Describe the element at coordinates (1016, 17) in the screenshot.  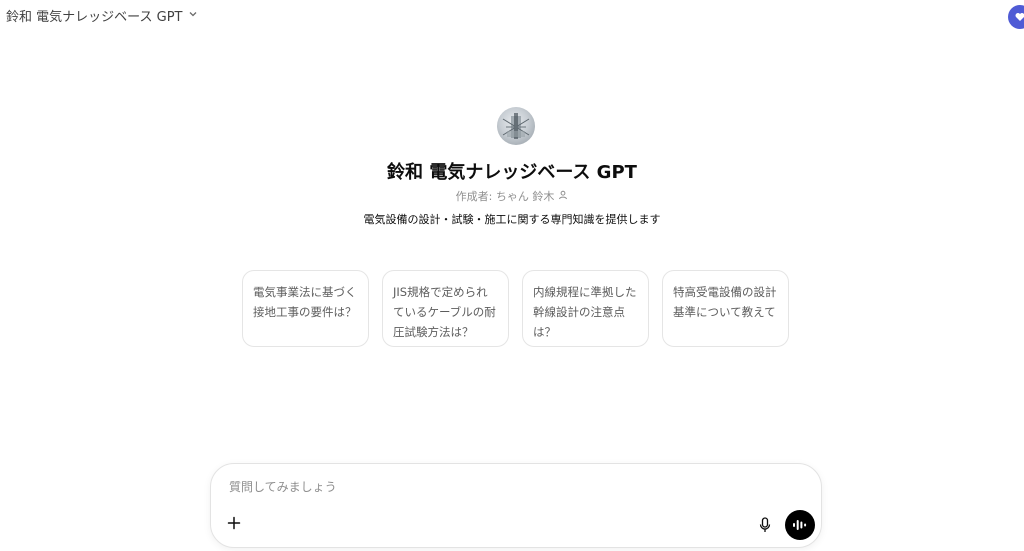
I see `extension-badge-icon` at that location.